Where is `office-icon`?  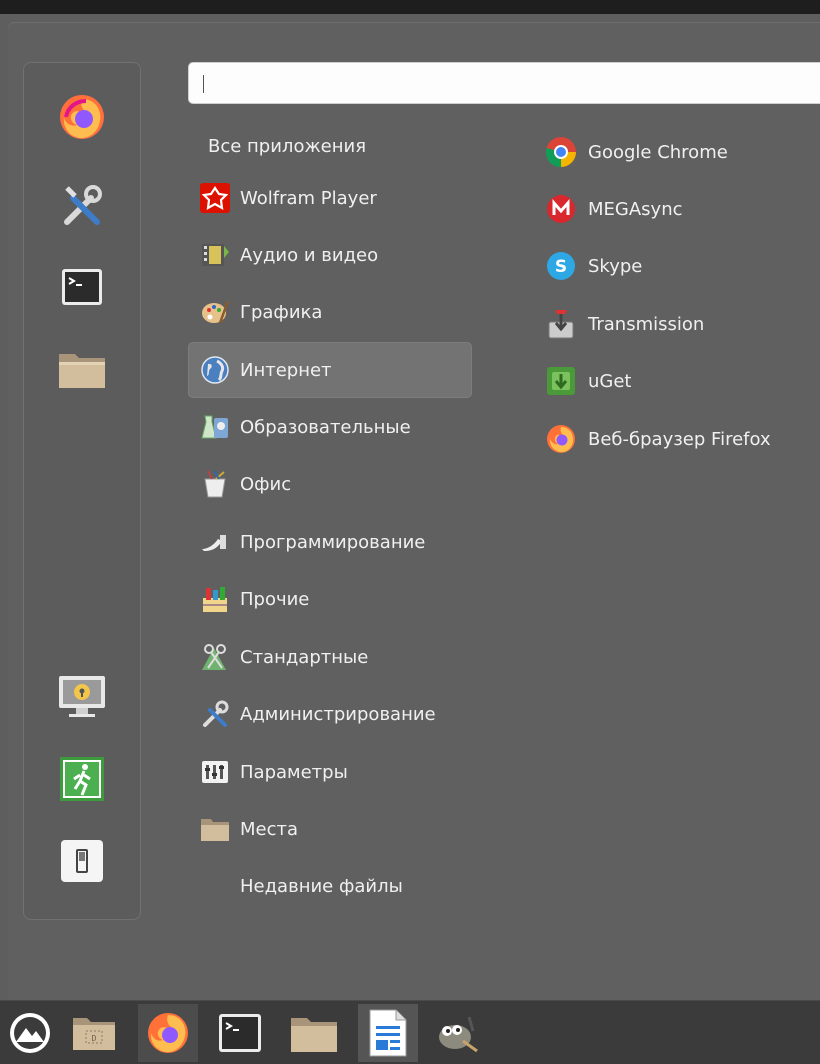 office-icon is located at coordinates (215, 484).